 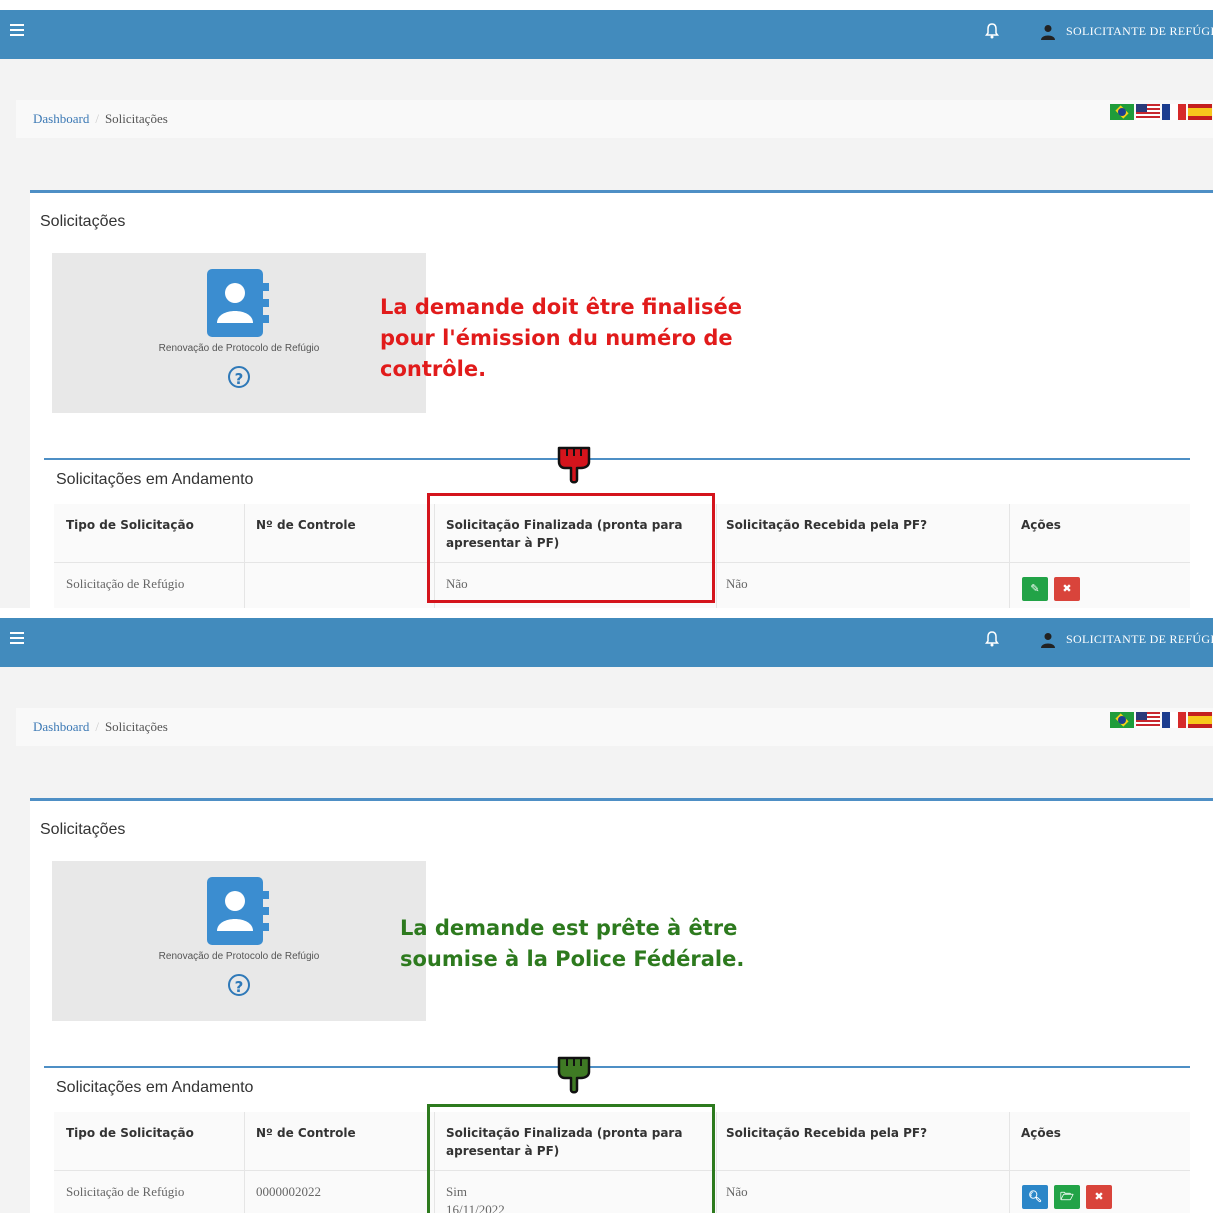 I want to click on pencil-icon: ✎, so click(x=1035, y=588).